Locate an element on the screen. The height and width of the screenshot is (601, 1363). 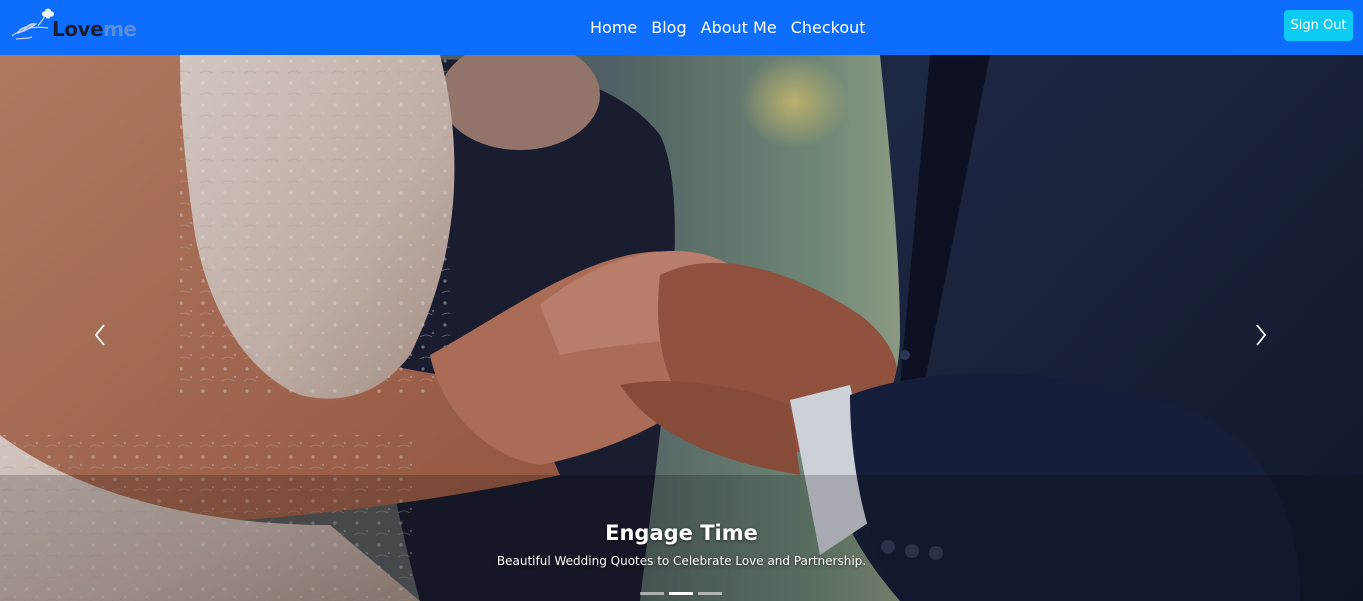
brand-name-love: Love is located at coordinates (78, 29).